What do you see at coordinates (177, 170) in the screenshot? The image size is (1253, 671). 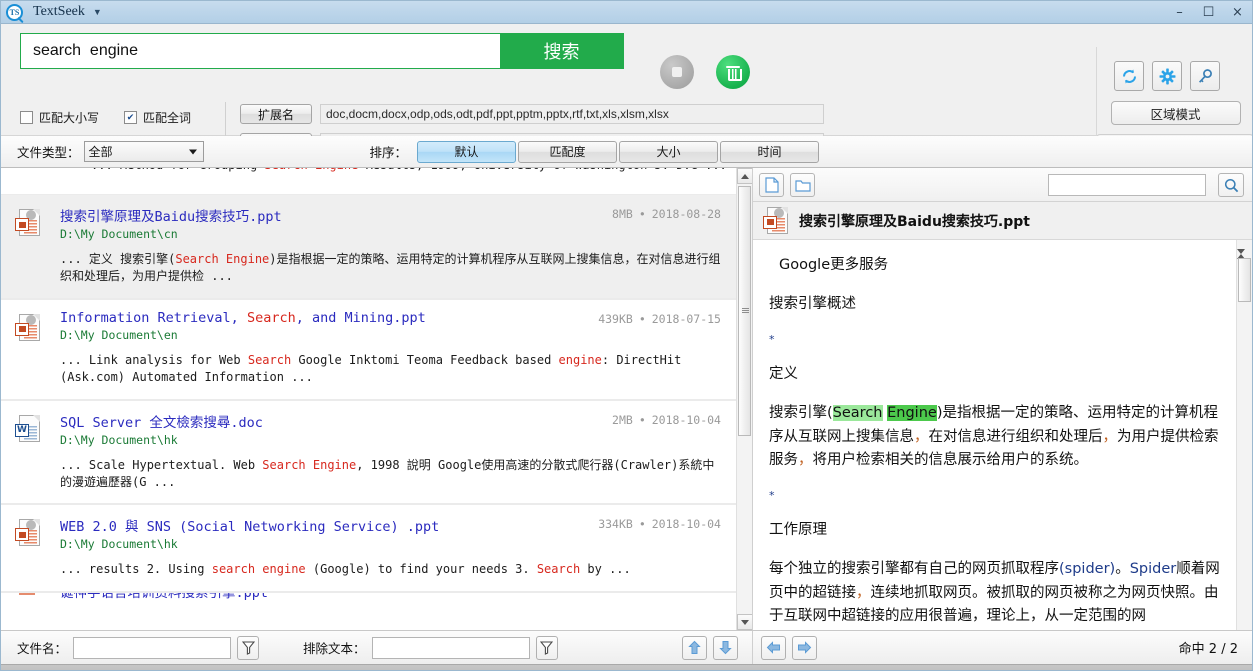 I see `snippet-text: ... Method for Grouping` at bounding box center [177, 170].